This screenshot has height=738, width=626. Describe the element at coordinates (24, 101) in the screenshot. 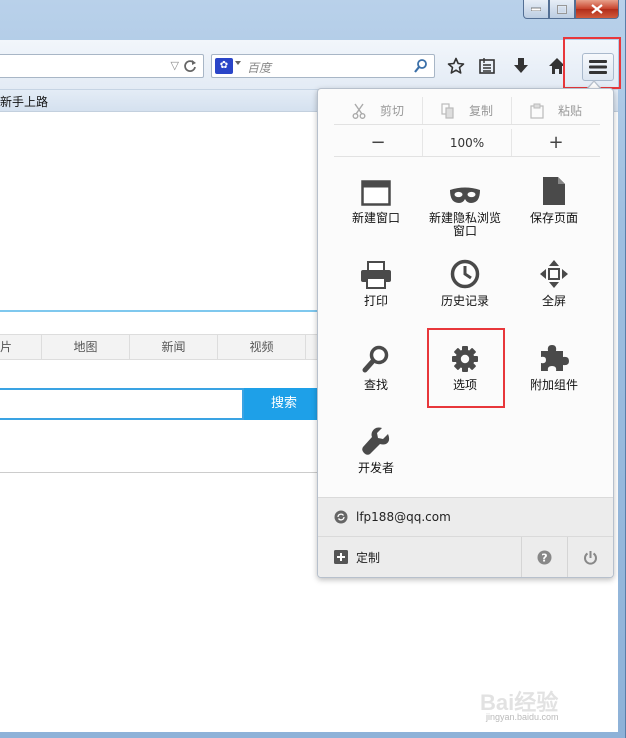

I see `bookmark-getting-started: 新手上路` at that location.